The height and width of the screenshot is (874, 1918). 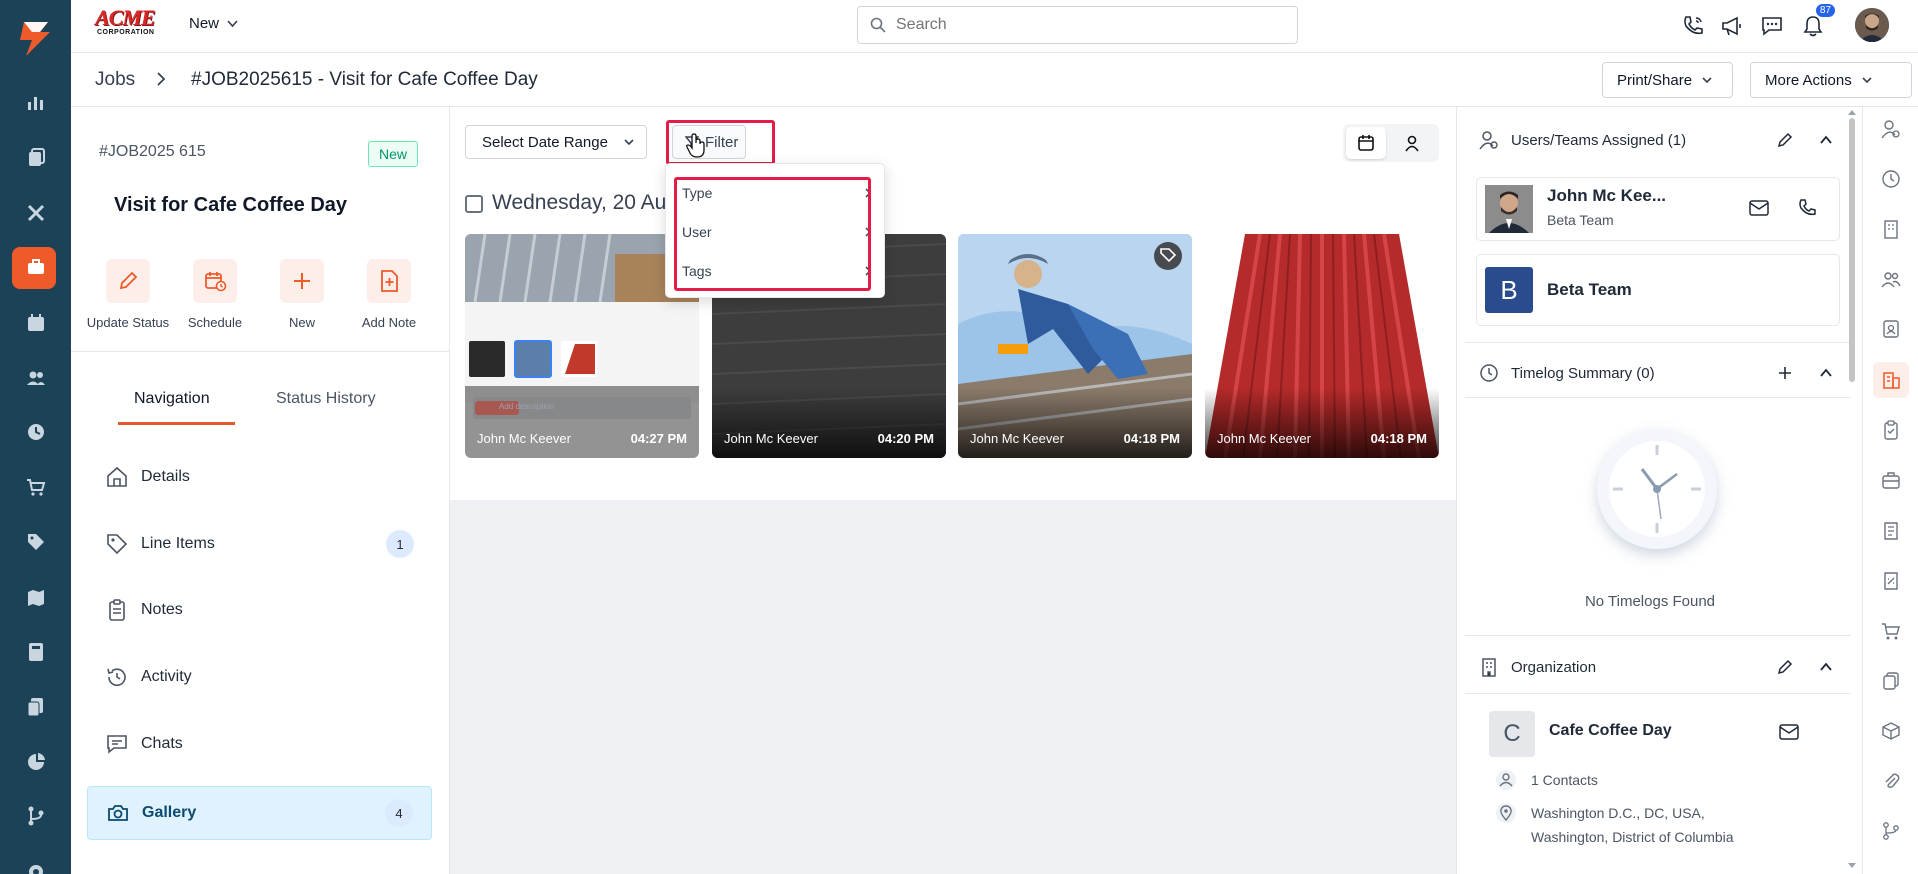 What do you see at coordinates (302, 294) in the screenshot?
I see `new-button: New` at bounding box center [302, 294].